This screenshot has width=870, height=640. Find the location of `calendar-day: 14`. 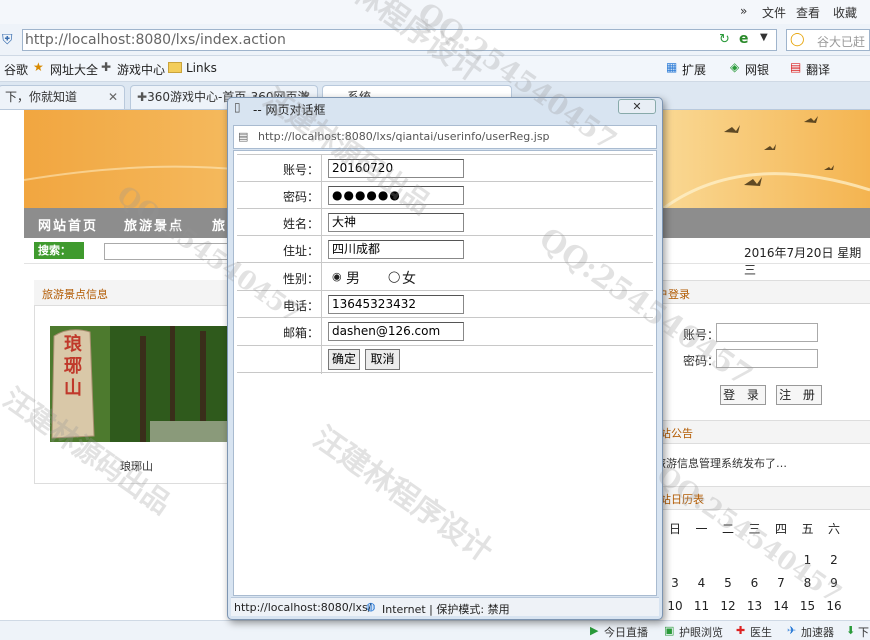

calendar-day: 14 is located at coordinates (781, 606).